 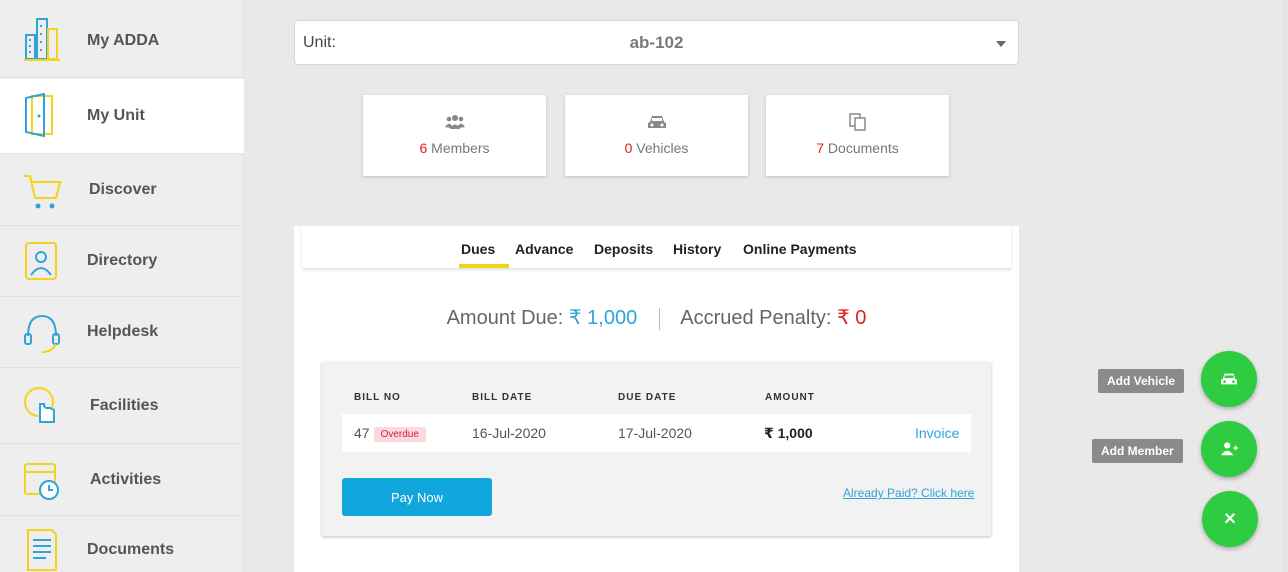 What do you see at coordinates (656, 135) in the screenshot?
I see `vehicles-card: 0 Vehicles` at bounding box center [656, 135].